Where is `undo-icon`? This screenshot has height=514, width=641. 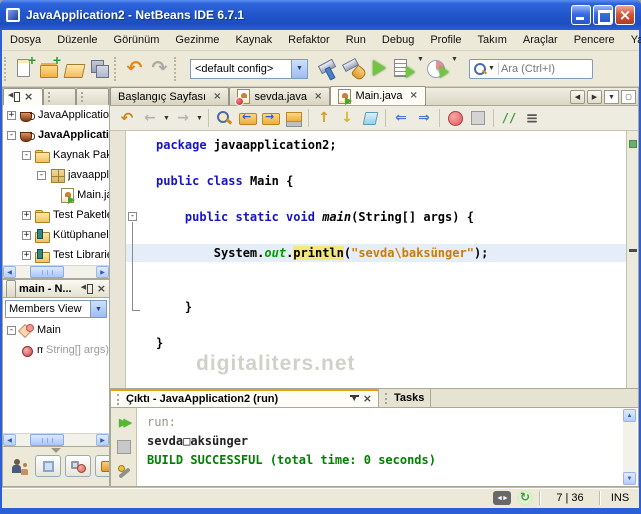
undo-icon is located at coordinates (134, 68).